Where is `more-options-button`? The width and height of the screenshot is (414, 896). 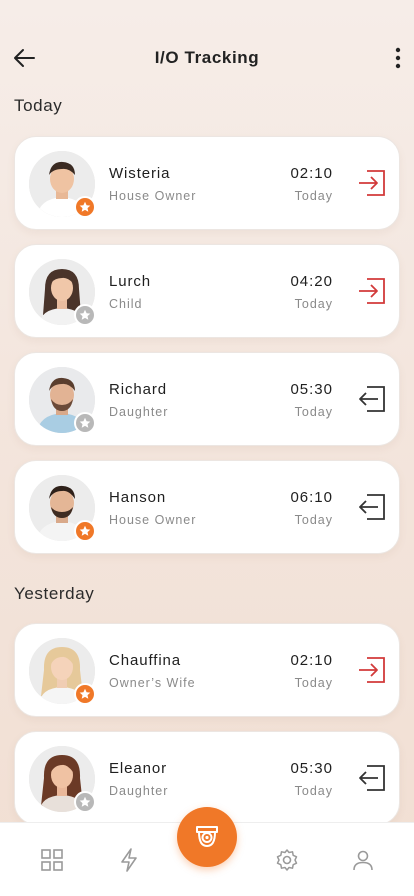 more-options-button is located at coordinates (398, 58).